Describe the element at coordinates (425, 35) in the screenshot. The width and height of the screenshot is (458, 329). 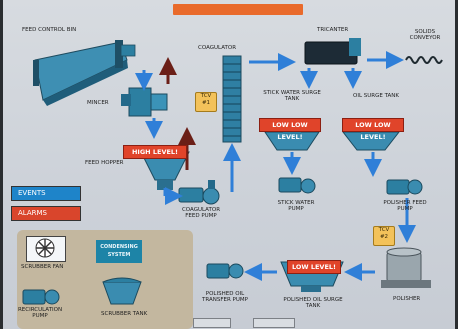
I see `solids-conveyor-label: SOLIDS CONVEYOR` at that location.